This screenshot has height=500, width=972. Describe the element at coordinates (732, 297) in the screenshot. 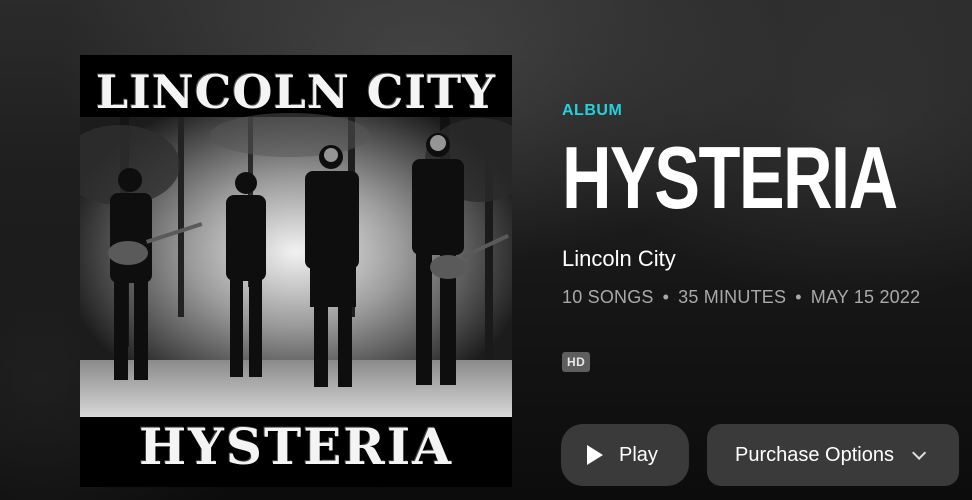

I see `album-duration: 35 MINUTES` at that location.